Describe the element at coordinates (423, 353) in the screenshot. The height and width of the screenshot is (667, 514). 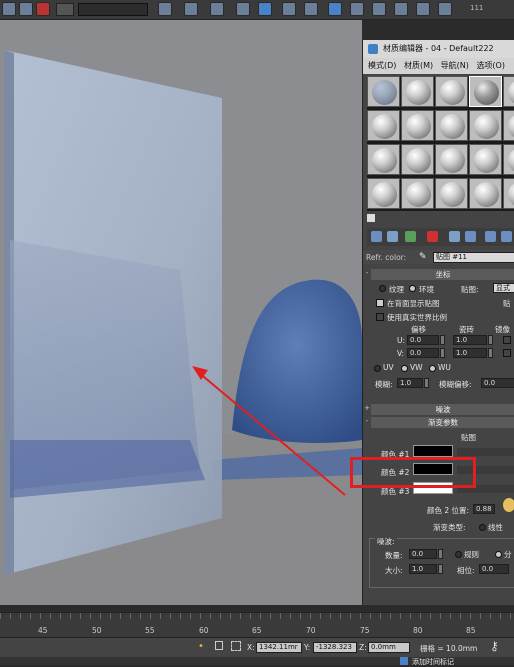
I see `v-offset-field: 0.0` at that location.